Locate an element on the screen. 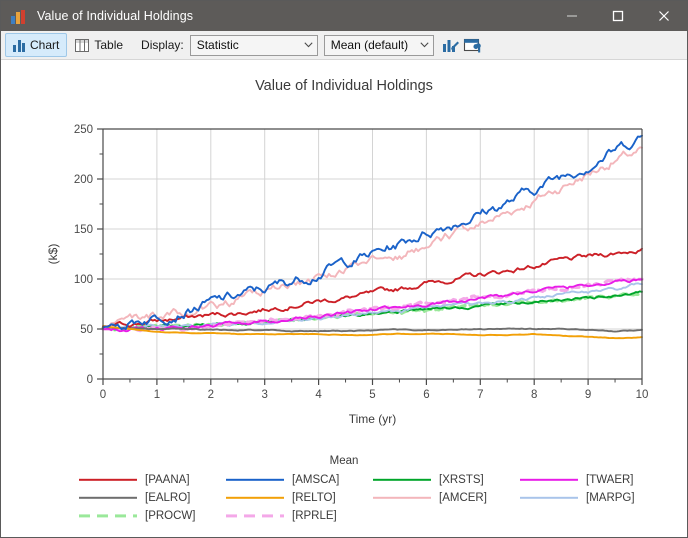  legend-label: [TWAER] is located at coordinates (610, 480).